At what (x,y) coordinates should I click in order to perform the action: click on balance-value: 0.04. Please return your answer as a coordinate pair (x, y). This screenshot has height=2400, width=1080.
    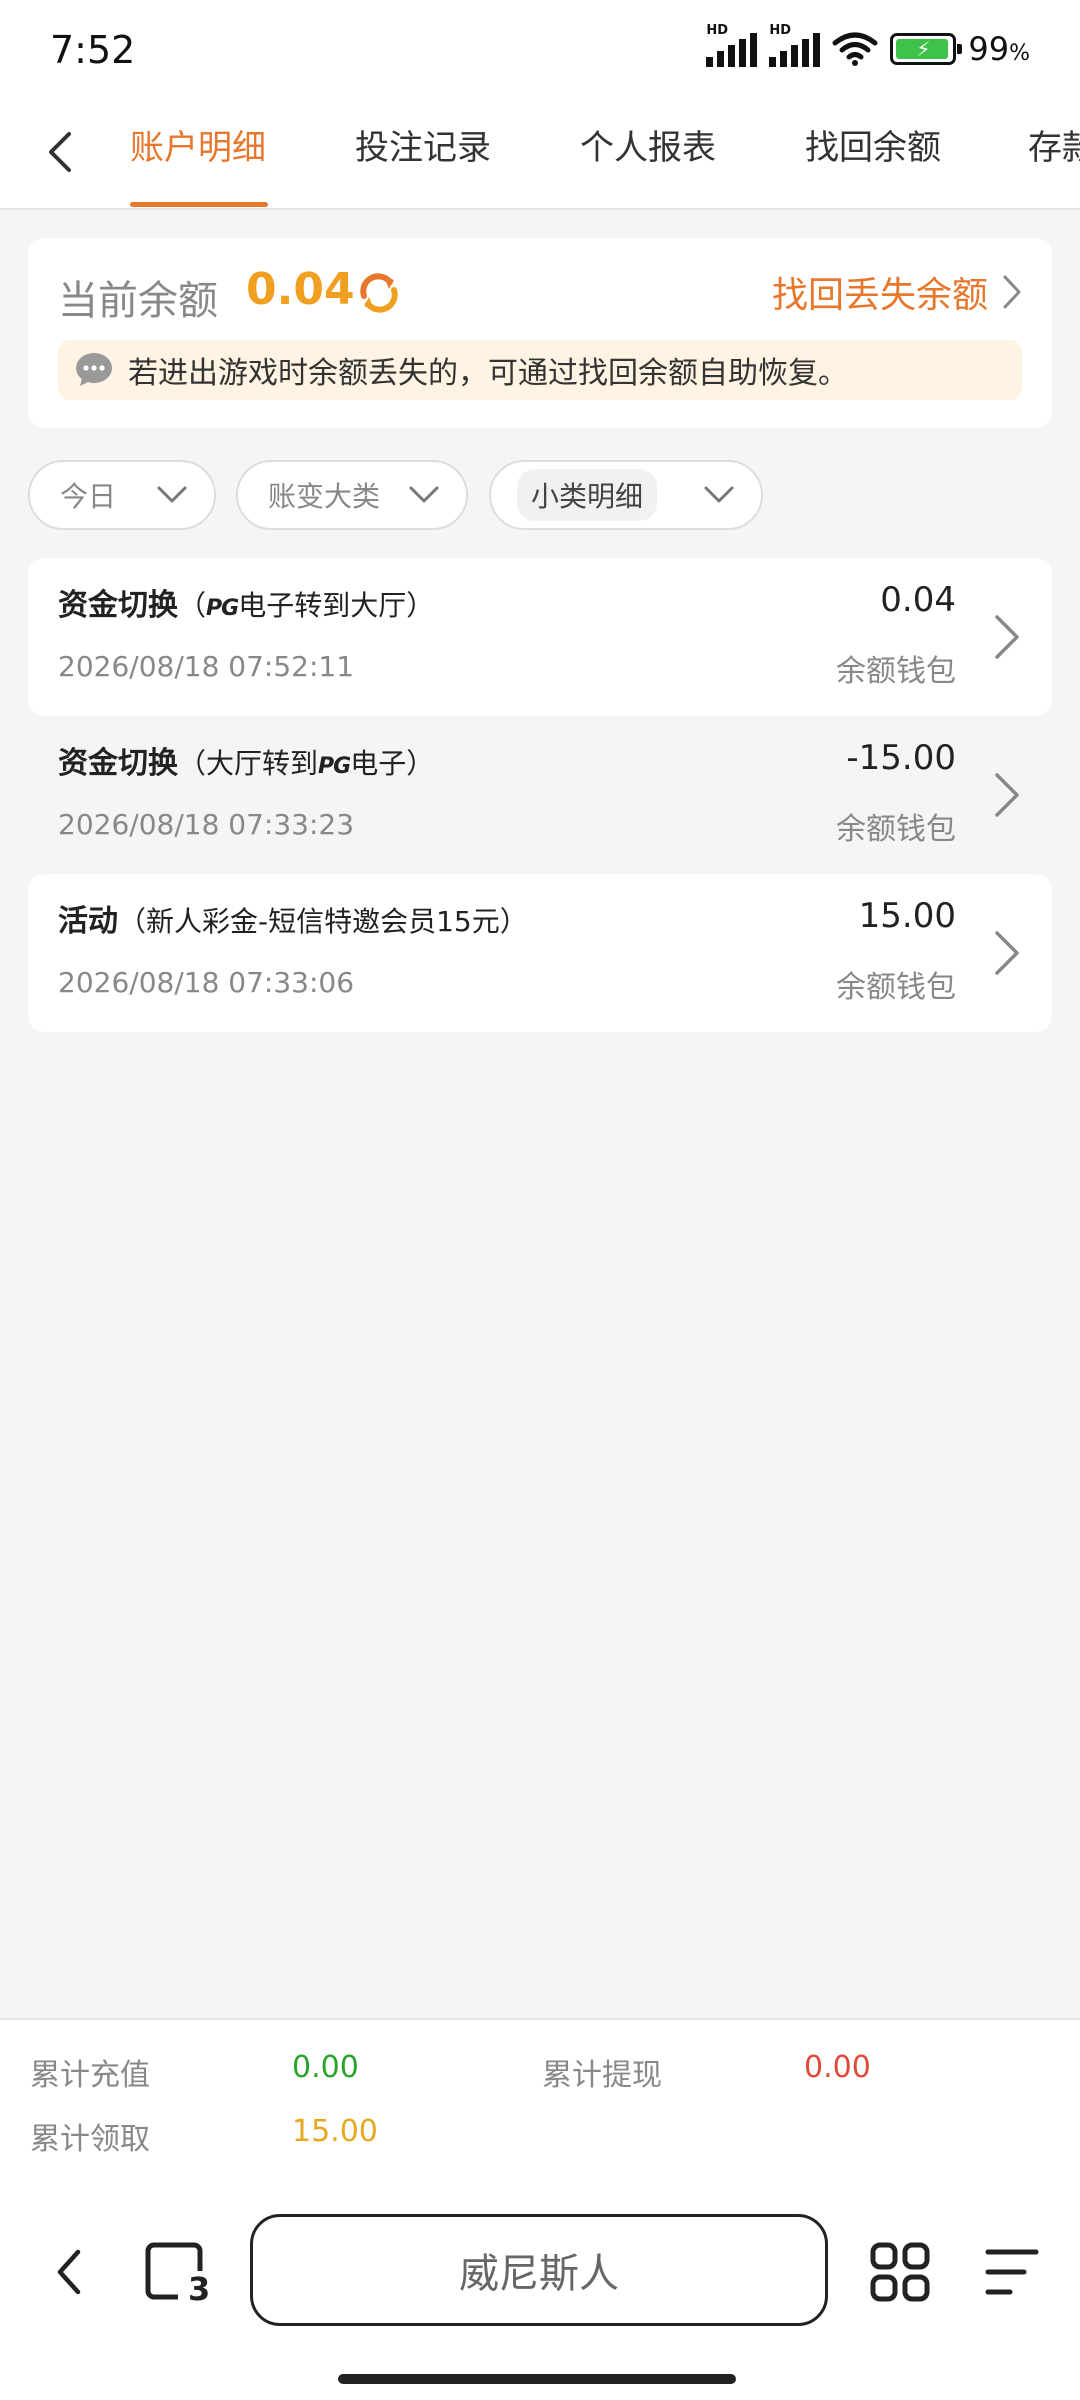
    Looking at the image, I should click on (300, 289).